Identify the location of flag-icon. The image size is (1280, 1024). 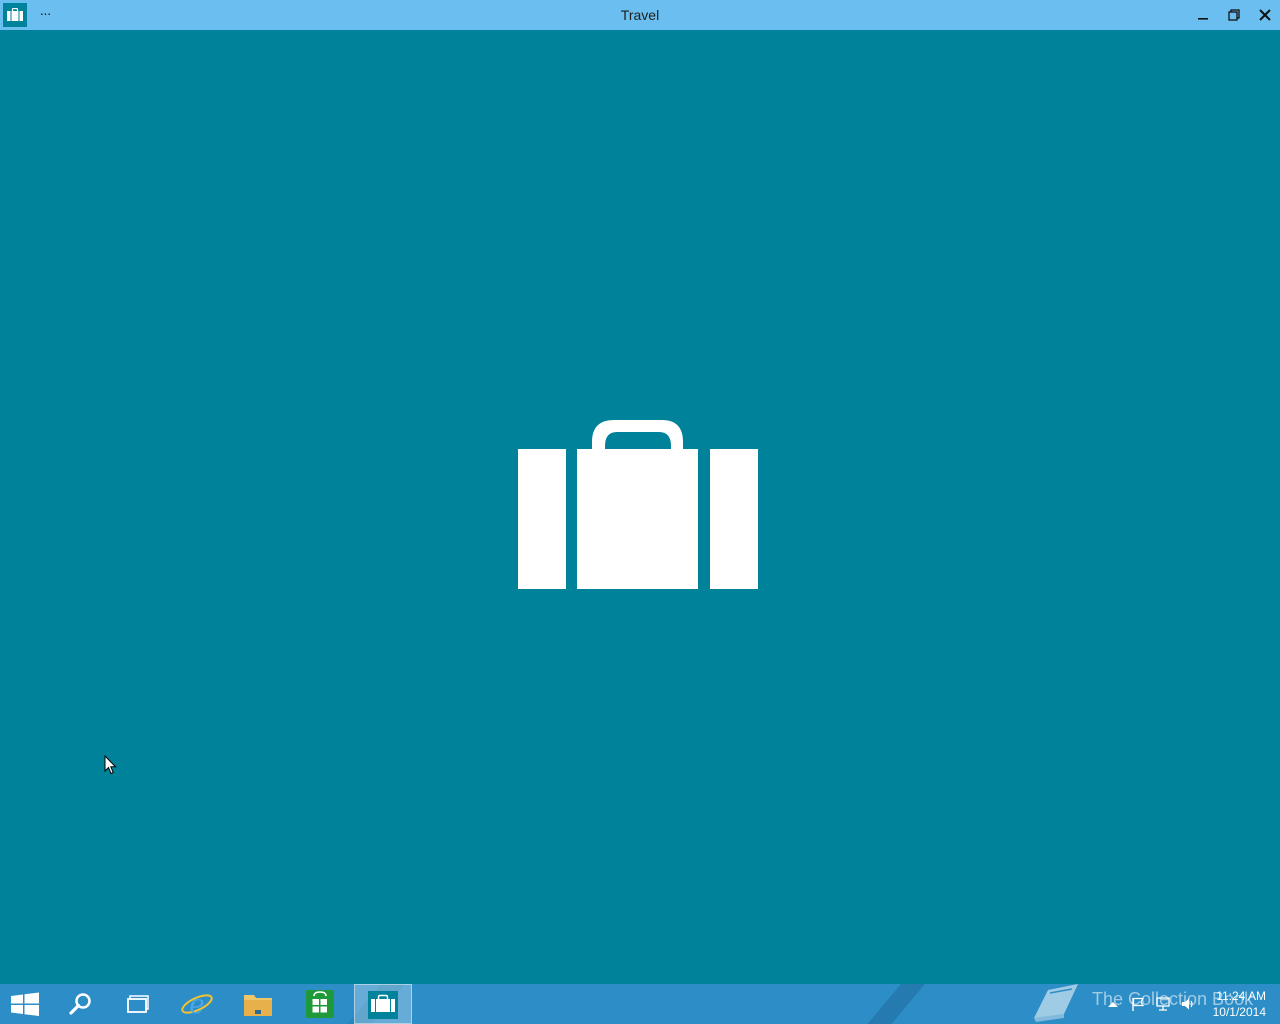
(1138, 1004).